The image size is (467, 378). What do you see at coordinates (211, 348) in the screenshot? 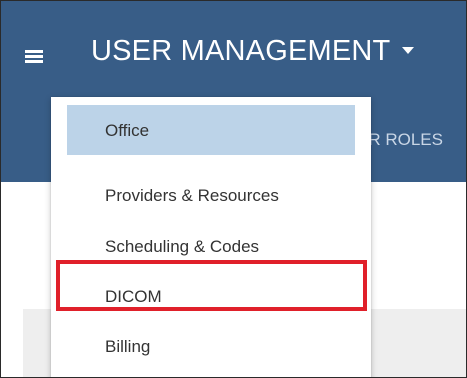
I see `menu-item-billing: Billing` at bounding box center [211, 348].